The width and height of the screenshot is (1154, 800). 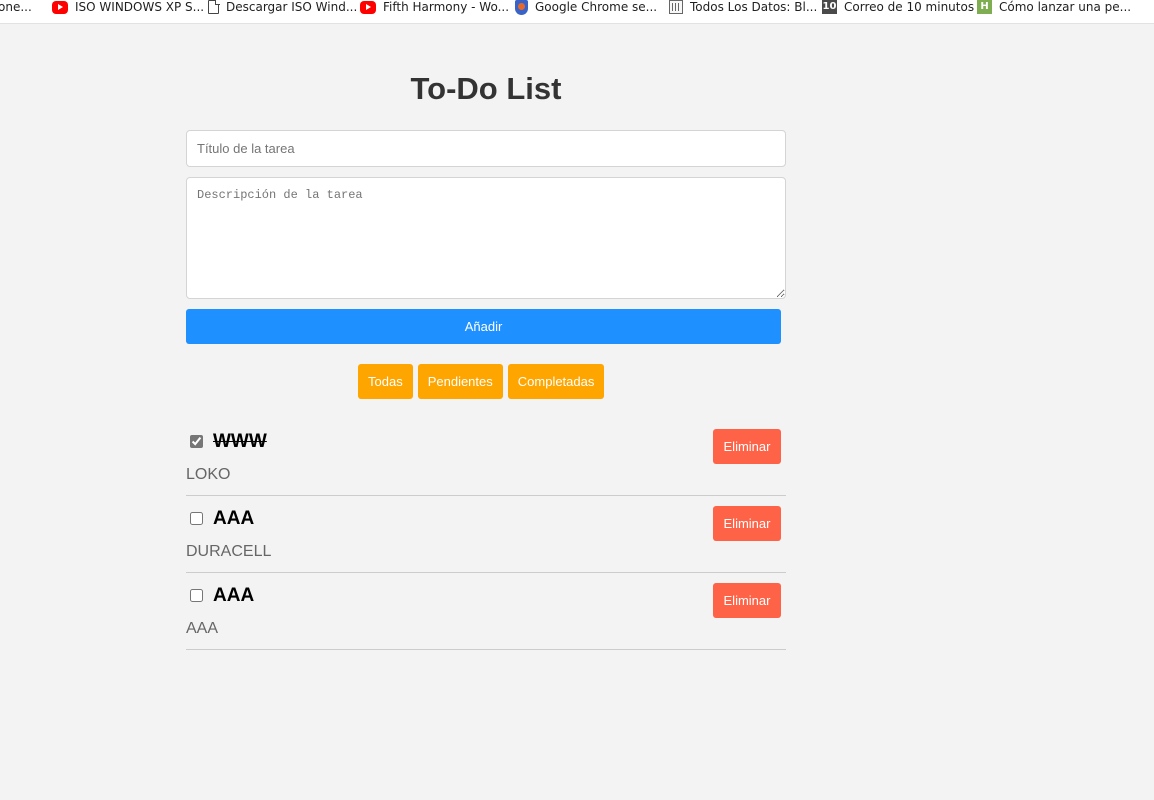 I want to click on task-description: DURACELL, so click(x=229, y=551).